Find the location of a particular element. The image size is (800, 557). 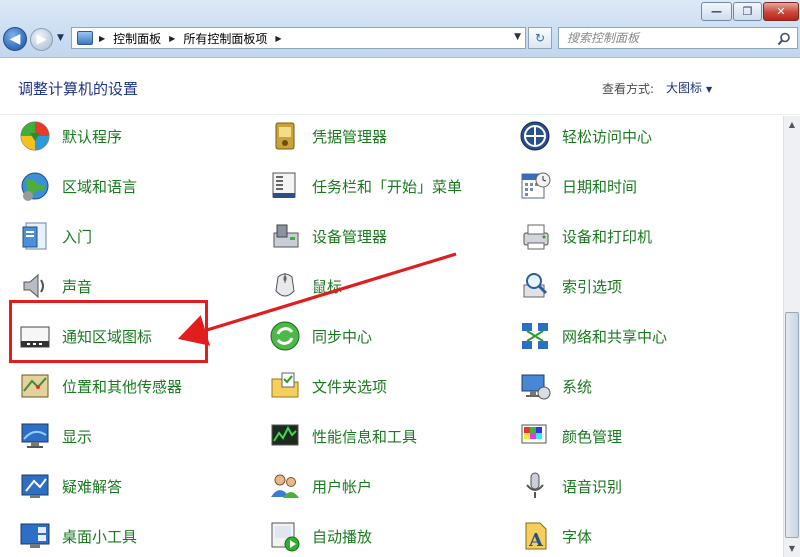

control-panel-item: 同步中心 is located at coordinates (320, 336).